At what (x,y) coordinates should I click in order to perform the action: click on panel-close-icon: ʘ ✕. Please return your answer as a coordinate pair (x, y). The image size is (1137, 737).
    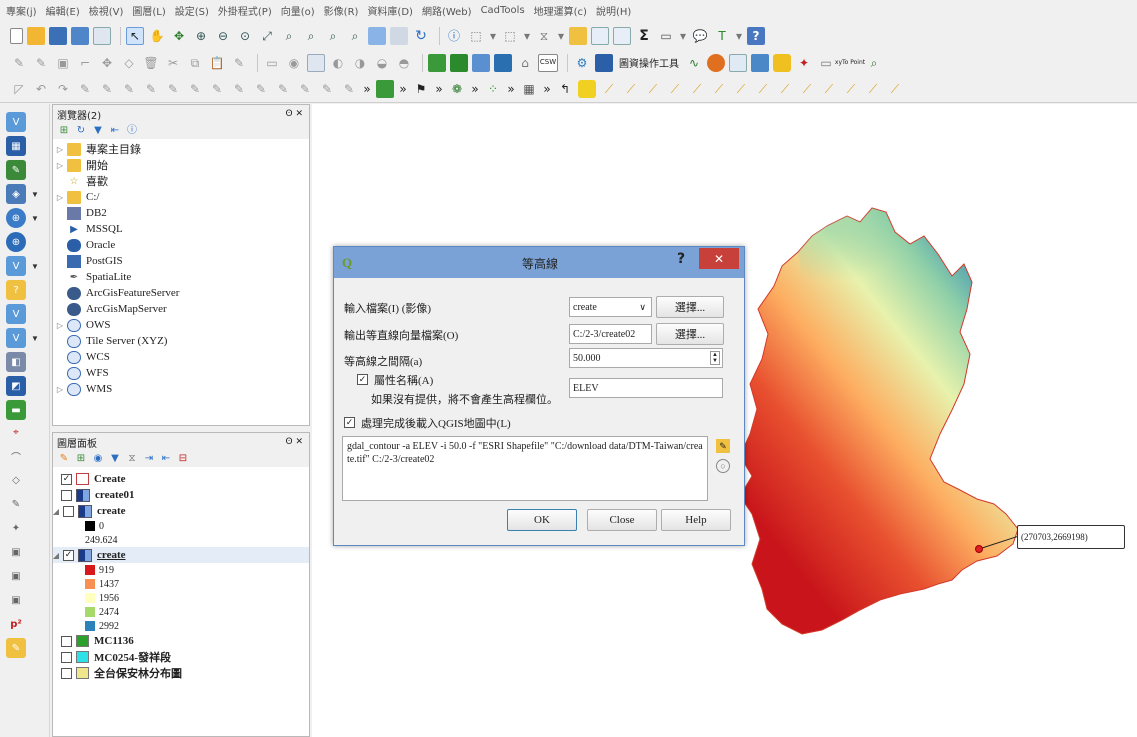
    Looking at the image, I should click on (295, 114).